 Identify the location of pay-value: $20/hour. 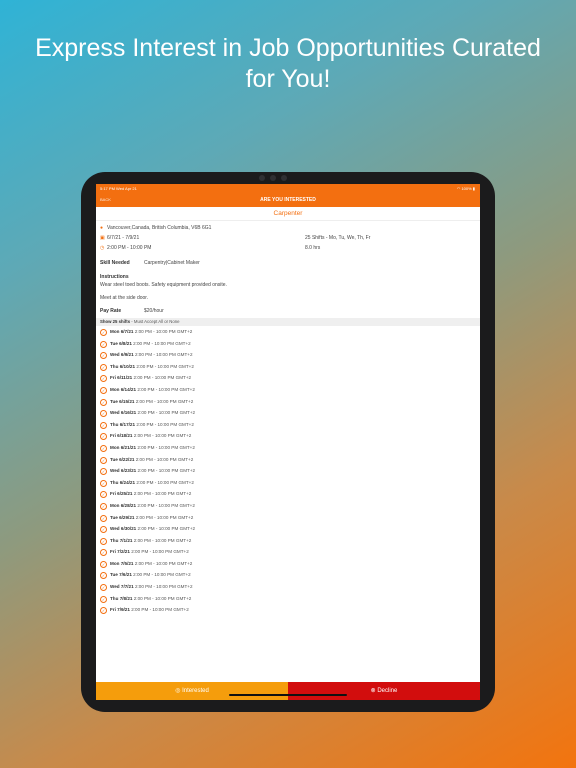
(154, 311).